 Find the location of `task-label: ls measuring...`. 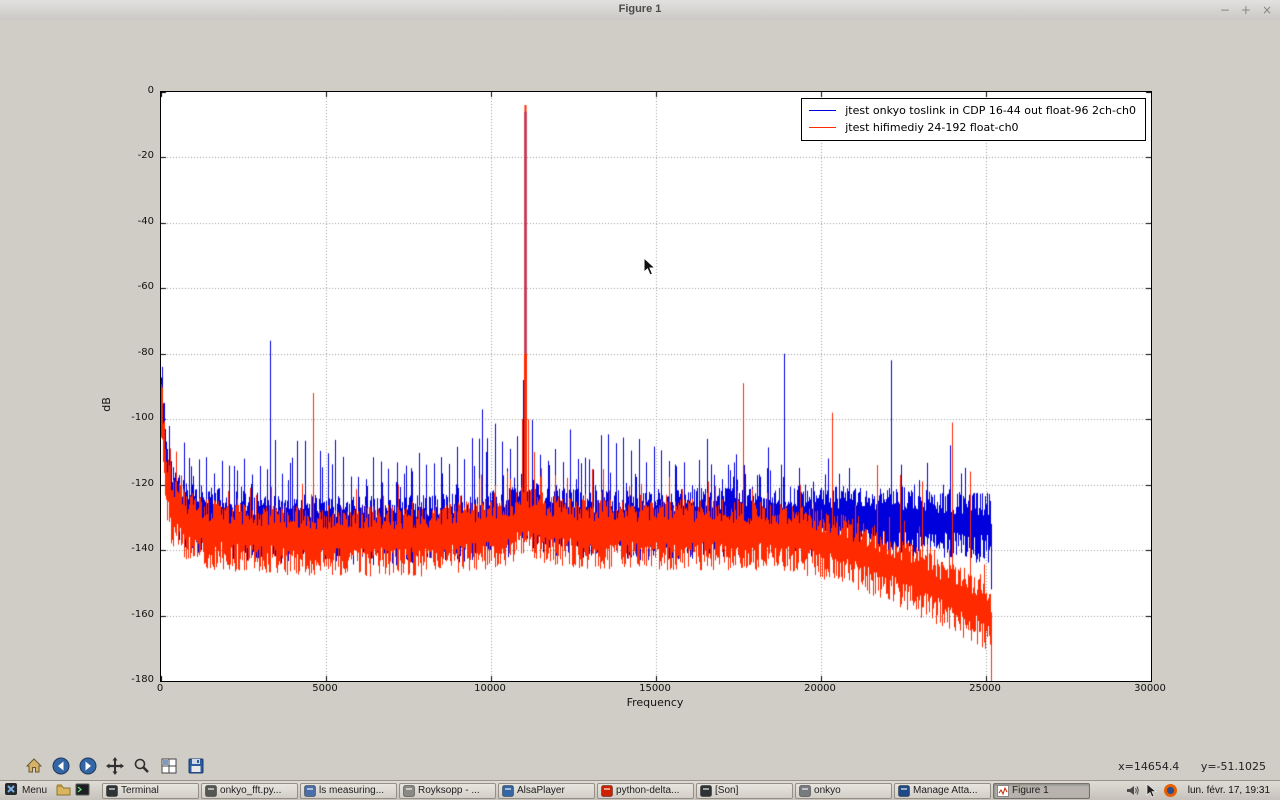

task-label: ls measuring... is located at coordinates (352, 790).